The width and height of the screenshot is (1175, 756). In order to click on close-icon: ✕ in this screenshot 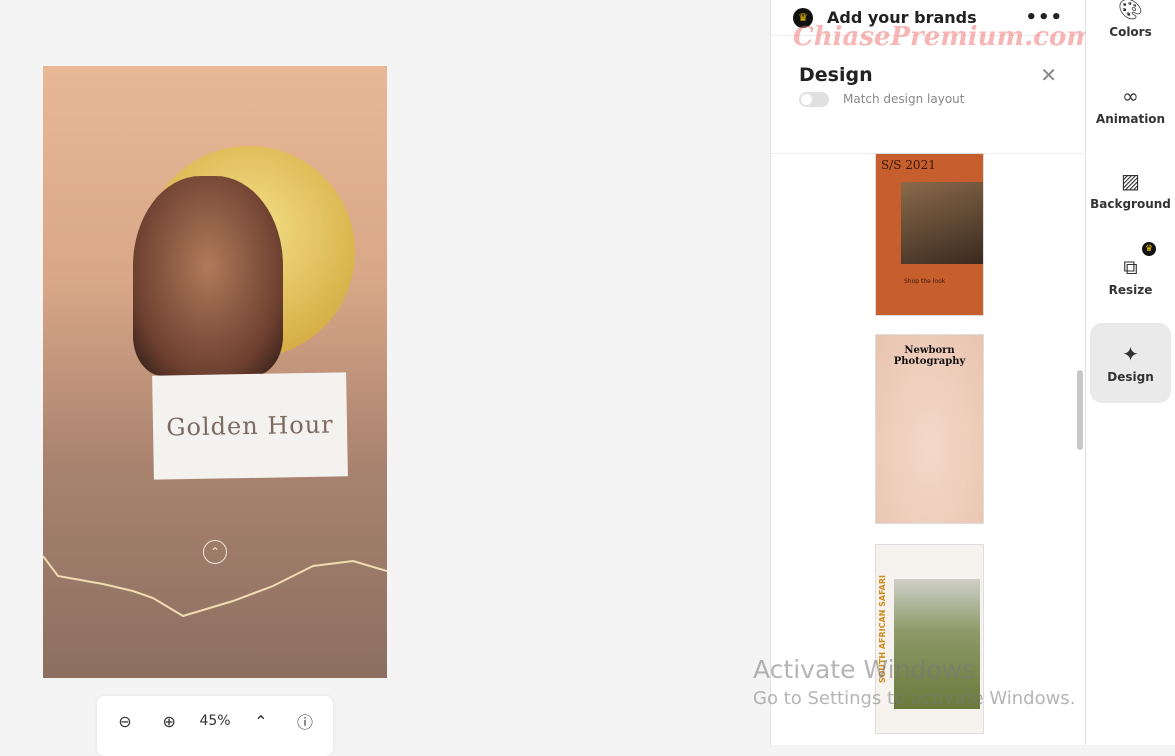, I will do `click(1048, 75)`.